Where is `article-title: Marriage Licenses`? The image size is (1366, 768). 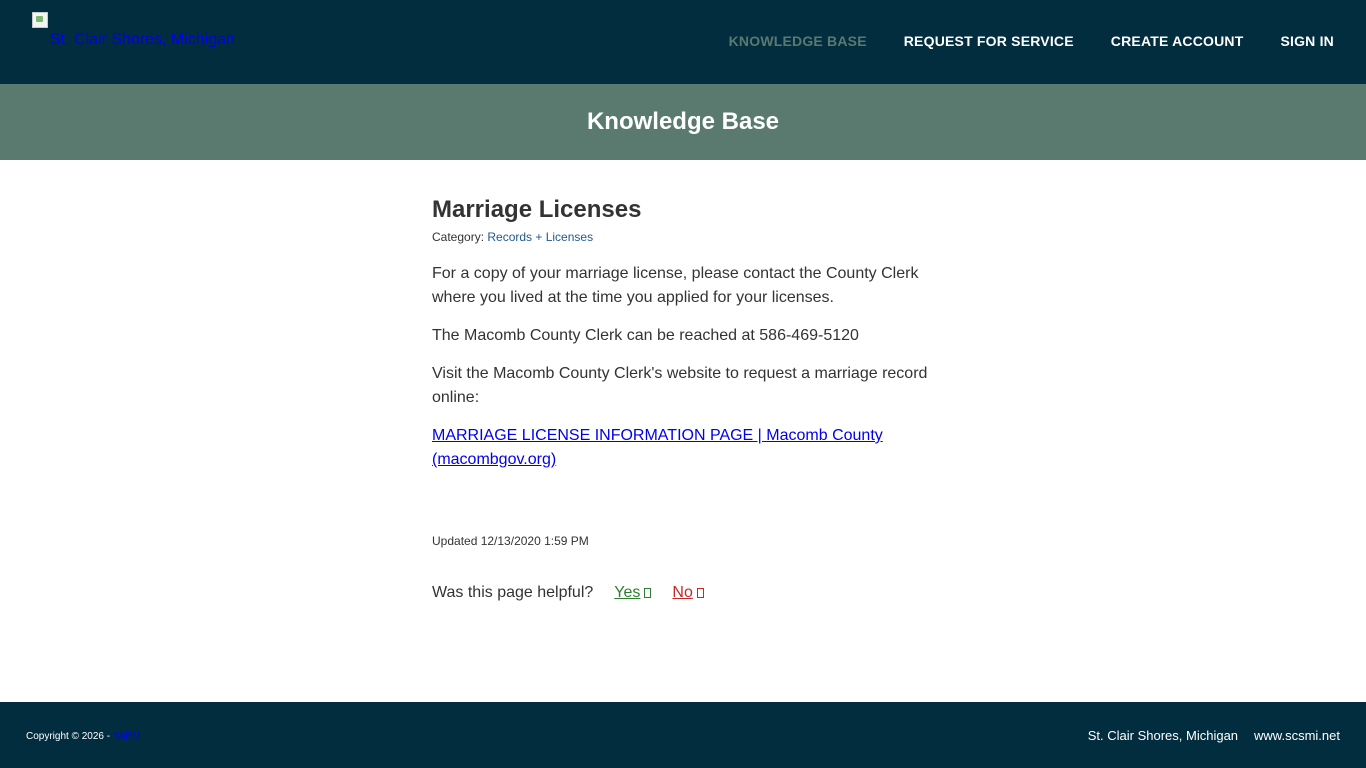 article-title: Marriage Licenses is located at coordinates (537, 209).